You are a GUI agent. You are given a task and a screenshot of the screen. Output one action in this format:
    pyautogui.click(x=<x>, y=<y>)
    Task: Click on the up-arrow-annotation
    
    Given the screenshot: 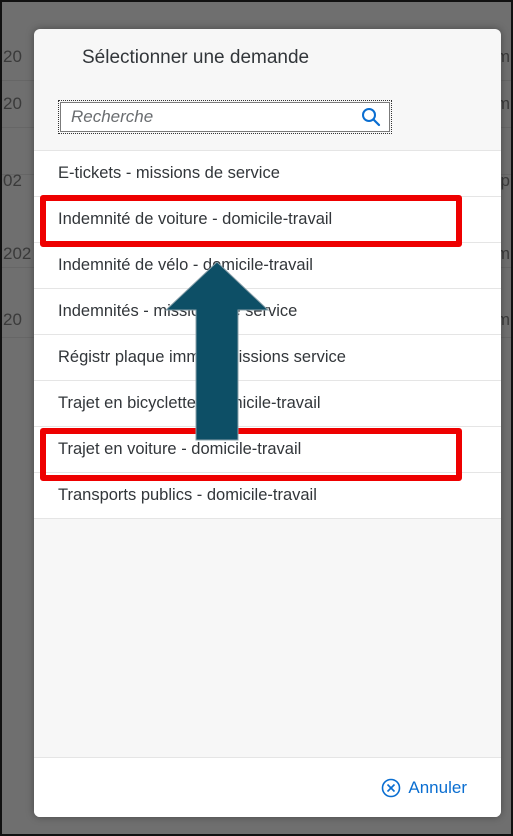 What is the action you would take?
    pyautogui.click(x=217, y=351)
    